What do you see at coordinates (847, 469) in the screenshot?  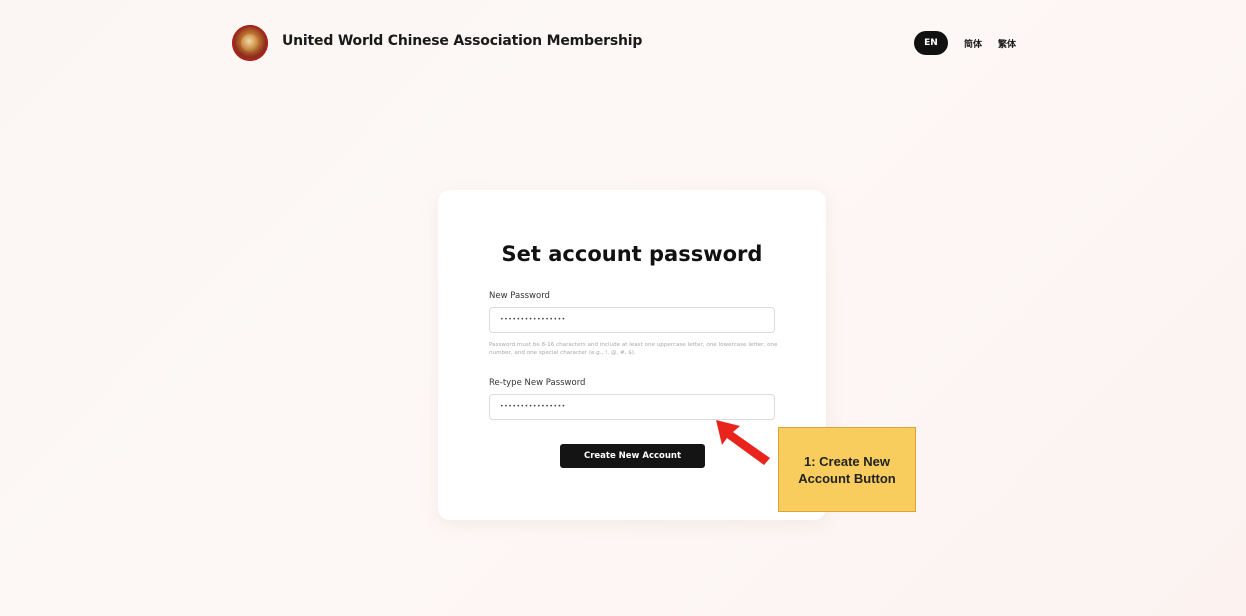 I see `annotation-callout: 1: Create New Account Button` at bounding box center [847, 469].